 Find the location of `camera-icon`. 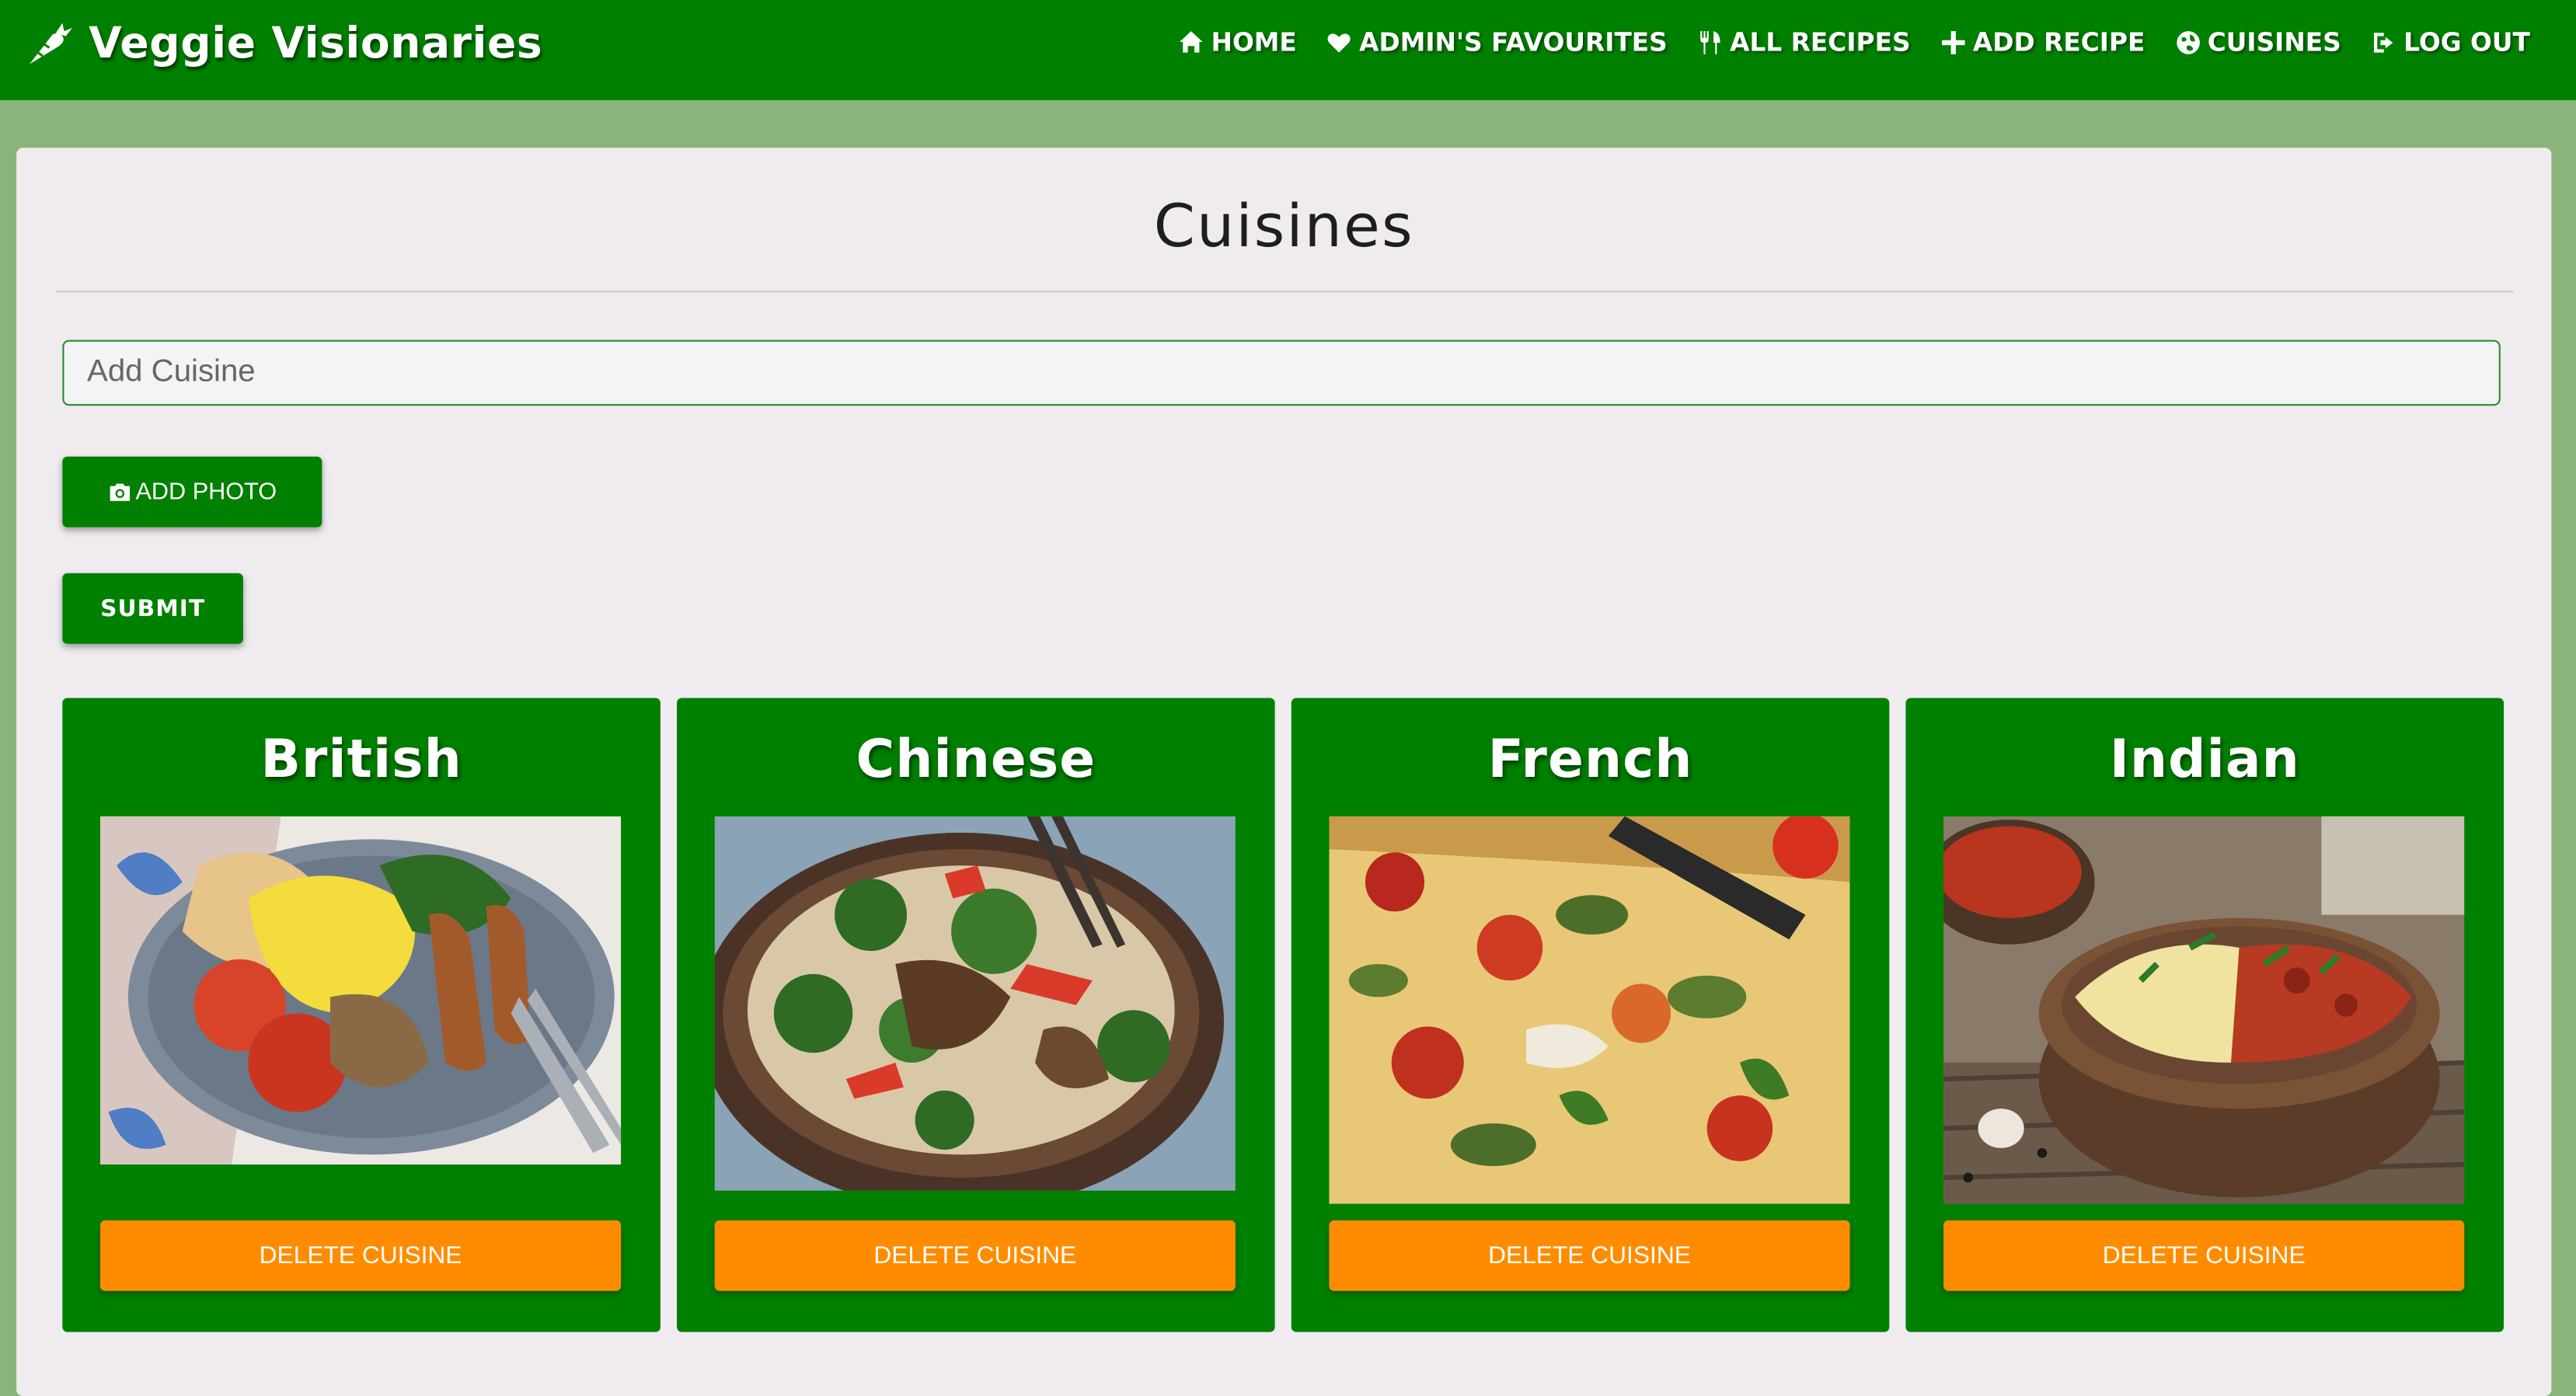

camera-icon is located at coordinates (119, 492).